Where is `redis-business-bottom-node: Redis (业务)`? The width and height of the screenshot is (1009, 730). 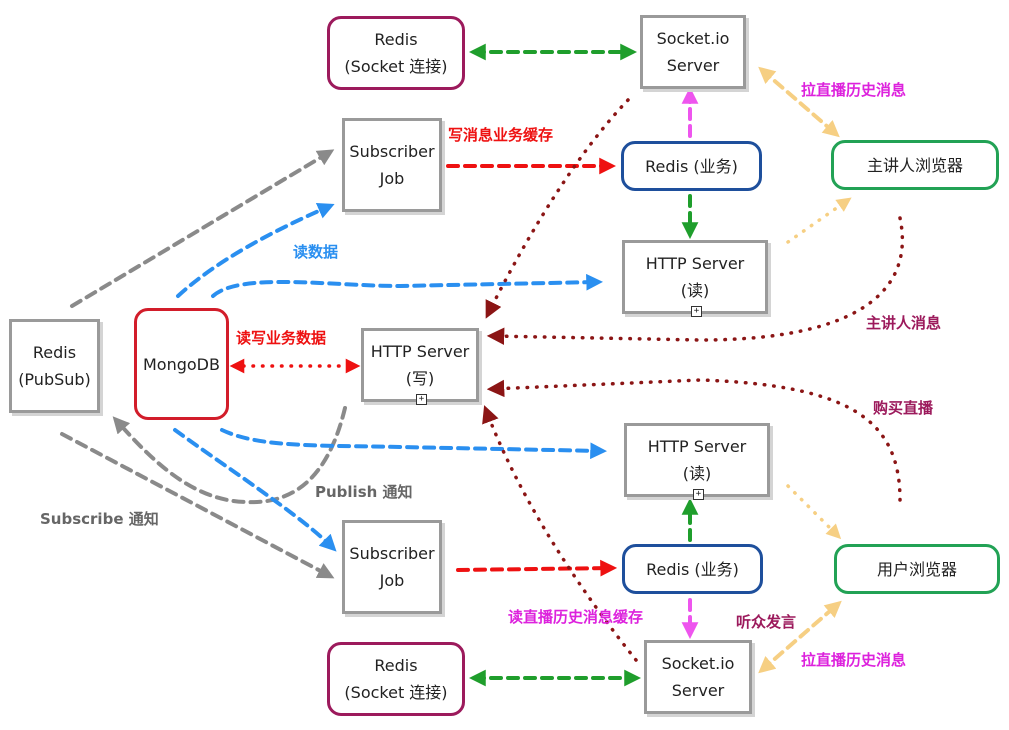
redis-business-bottom-node: Redis (业务) is located at coordinates (692, 569).